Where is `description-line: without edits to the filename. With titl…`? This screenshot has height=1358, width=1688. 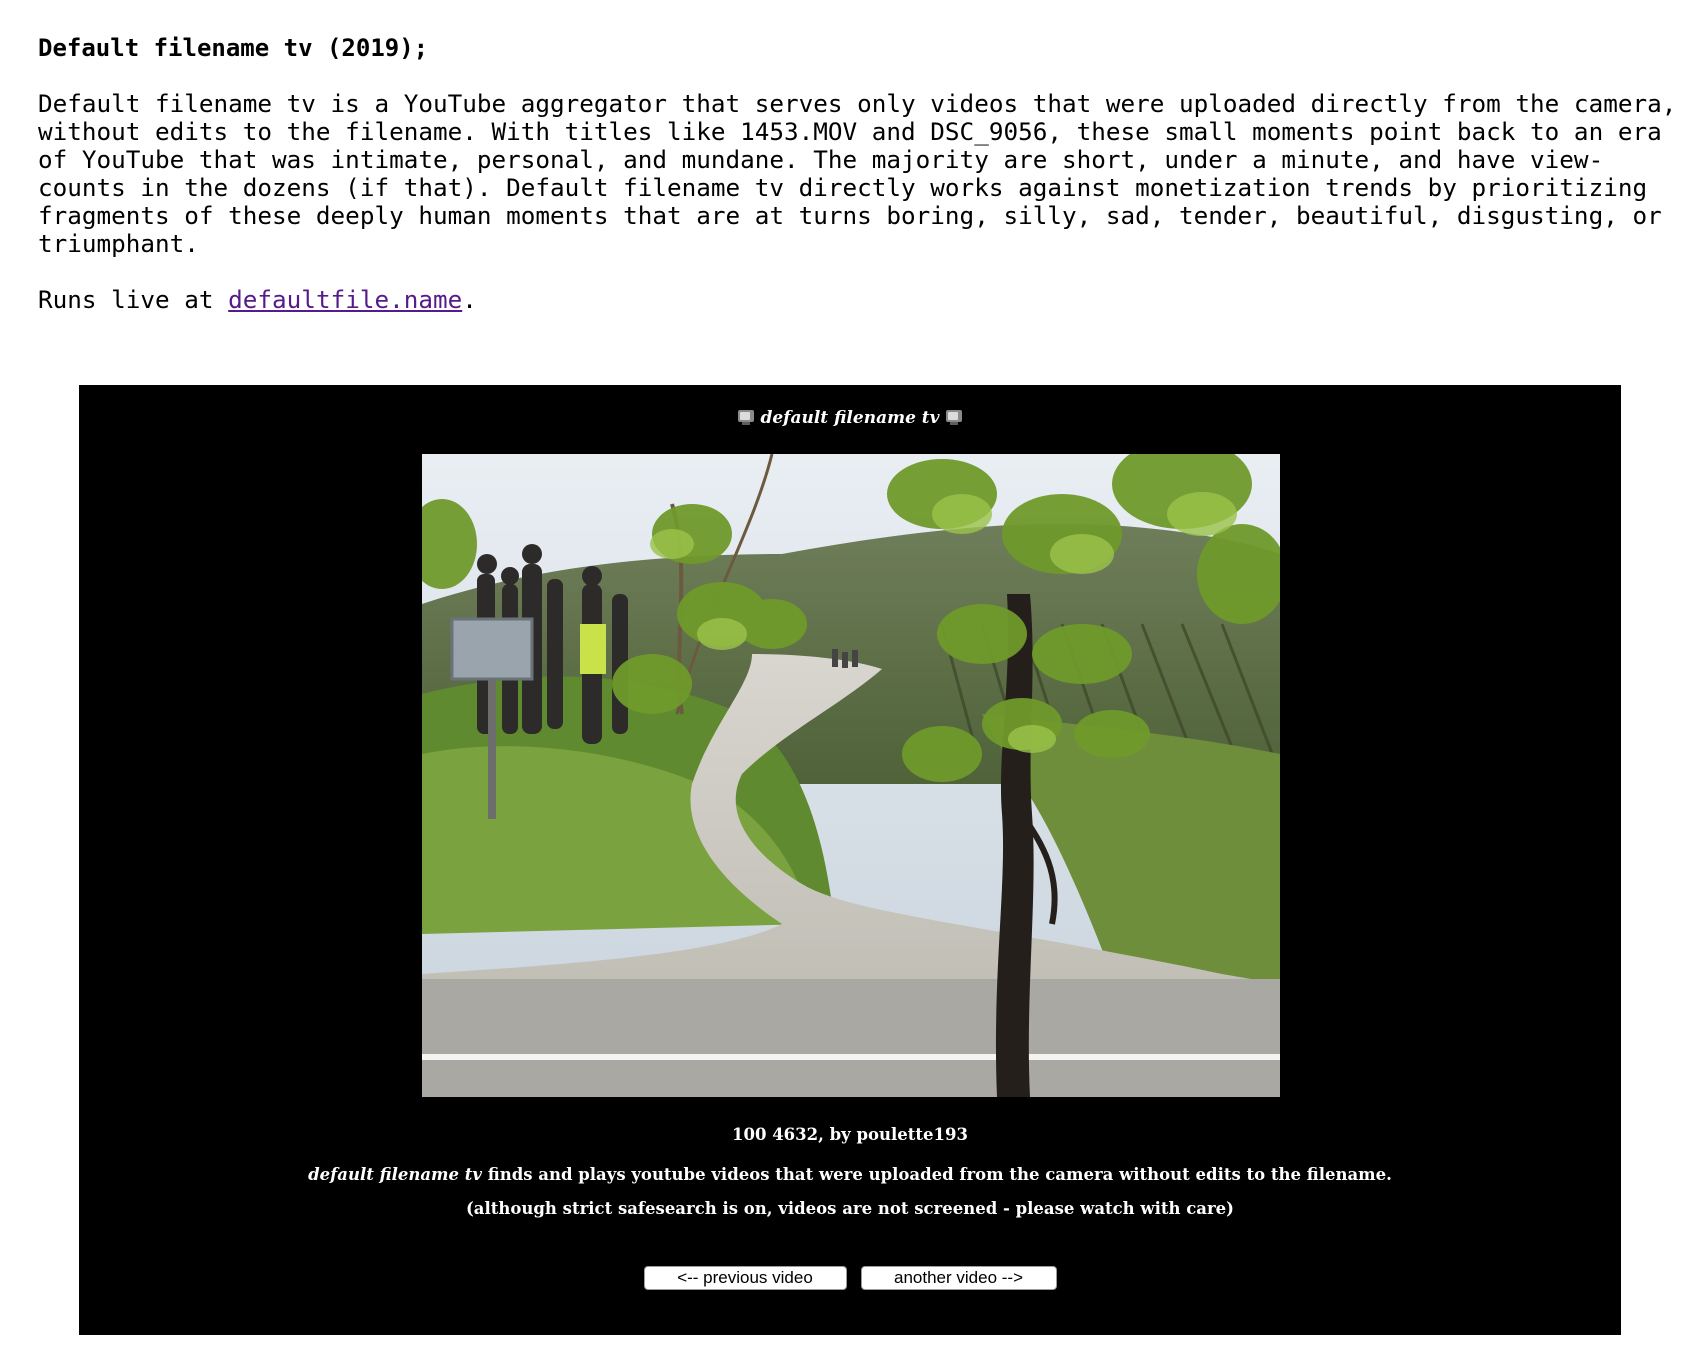
description-line: without edits to the filename. With titl… is located at coordinates (850, 131).